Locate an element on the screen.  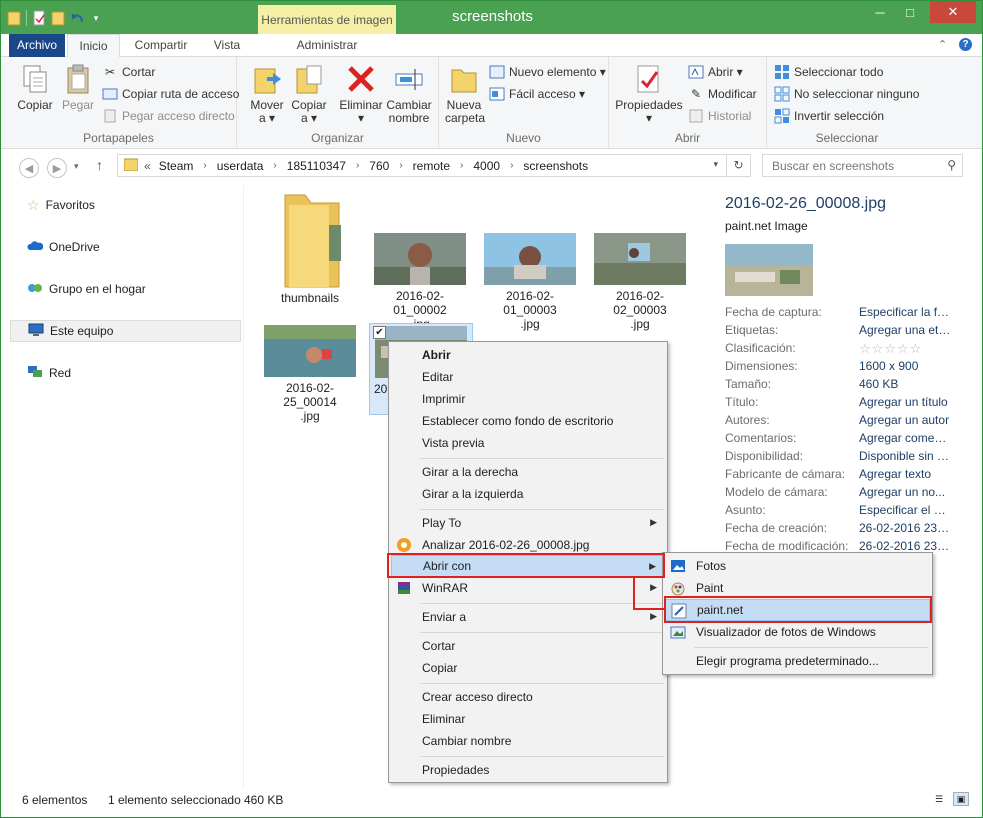
minimize-button: ─ is located at coordinates (880, 12).